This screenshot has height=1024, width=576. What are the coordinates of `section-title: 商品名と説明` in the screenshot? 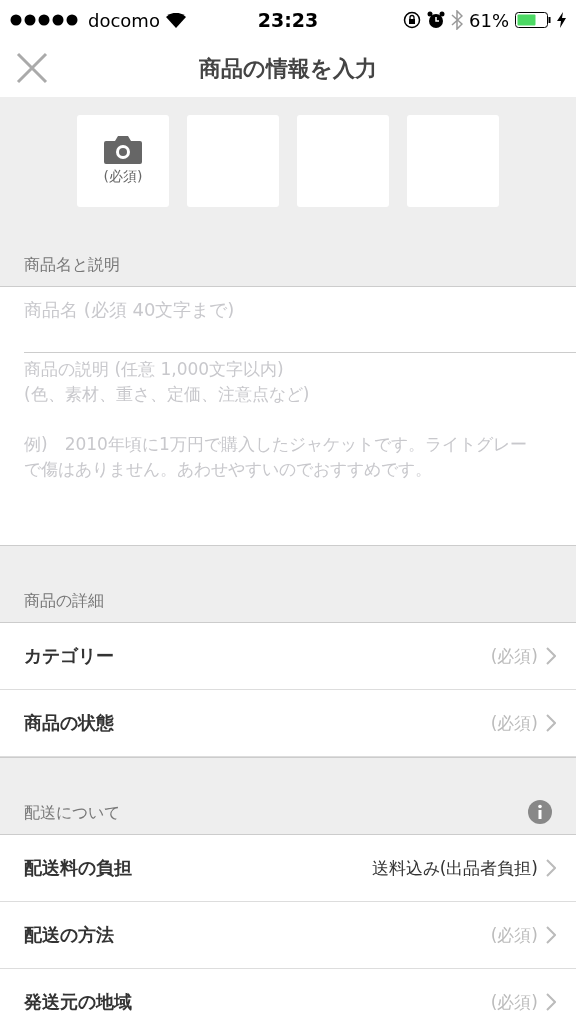 It's located at (72, 265).